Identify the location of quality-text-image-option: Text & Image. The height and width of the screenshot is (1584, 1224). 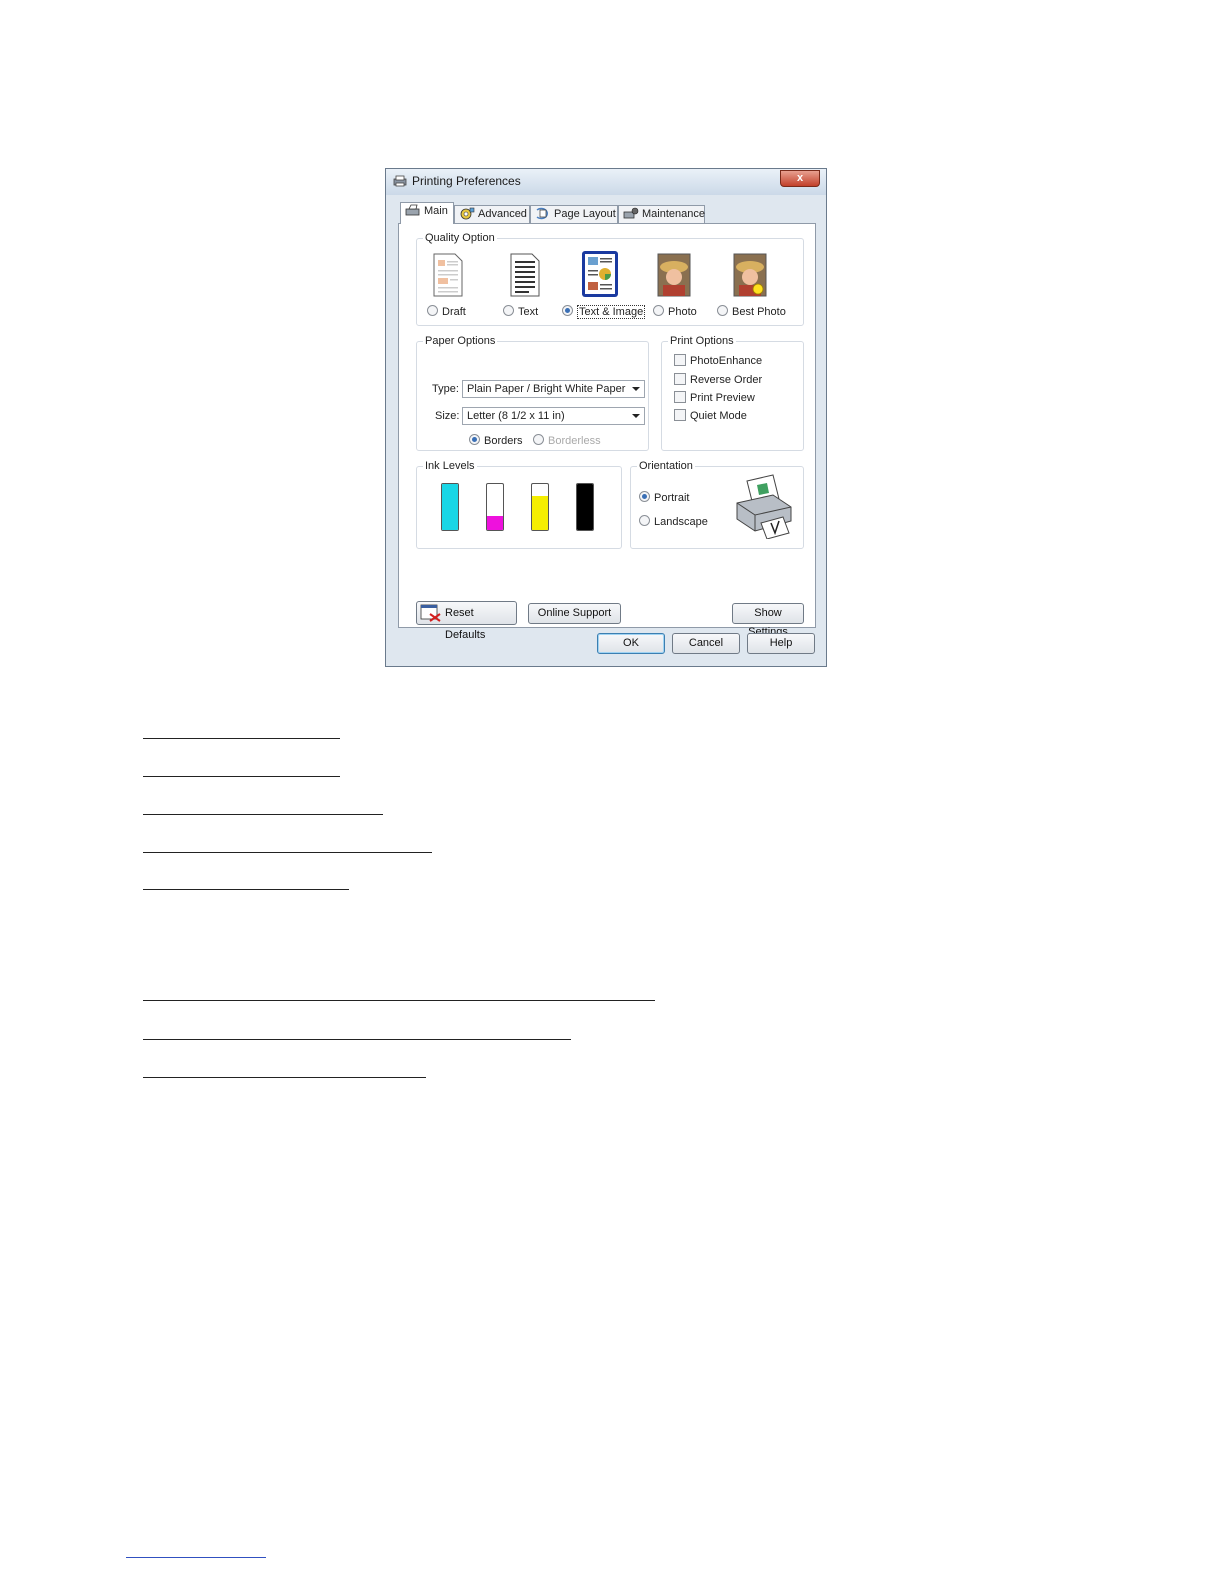
(604, 312).